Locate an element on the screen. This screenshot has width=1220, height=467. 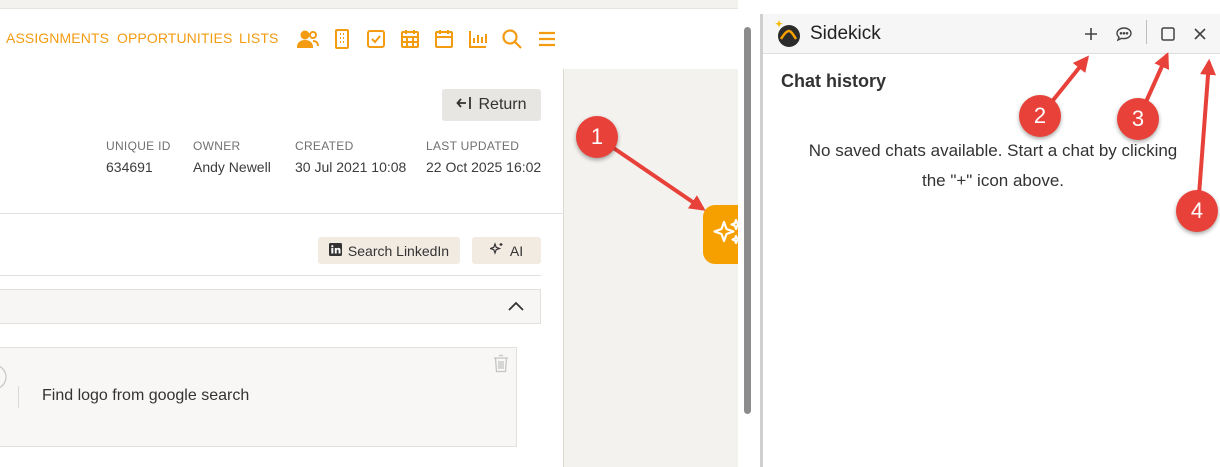
sparkle-icon is located at coordinates (496, 250).